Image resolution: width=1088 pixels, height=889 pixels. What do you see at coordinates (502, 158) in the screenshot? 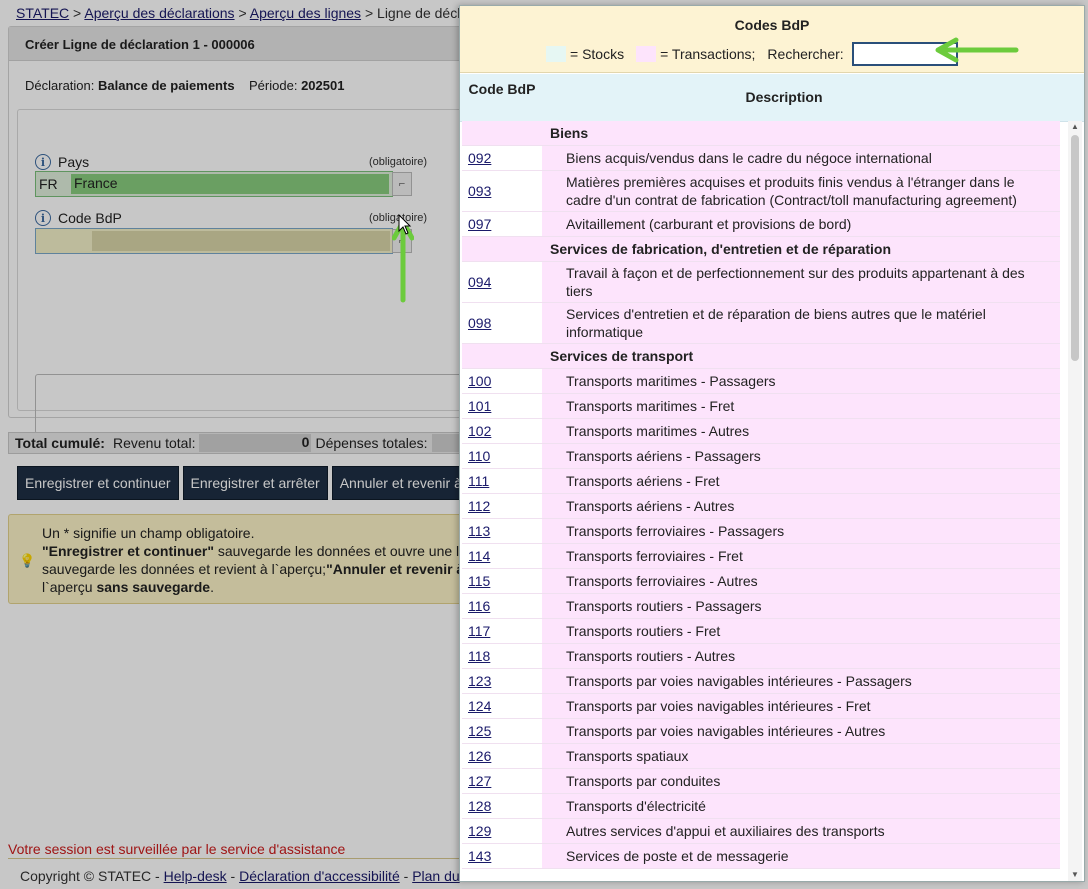
I see `code-cell: 092` at bounding box center [502, 158].